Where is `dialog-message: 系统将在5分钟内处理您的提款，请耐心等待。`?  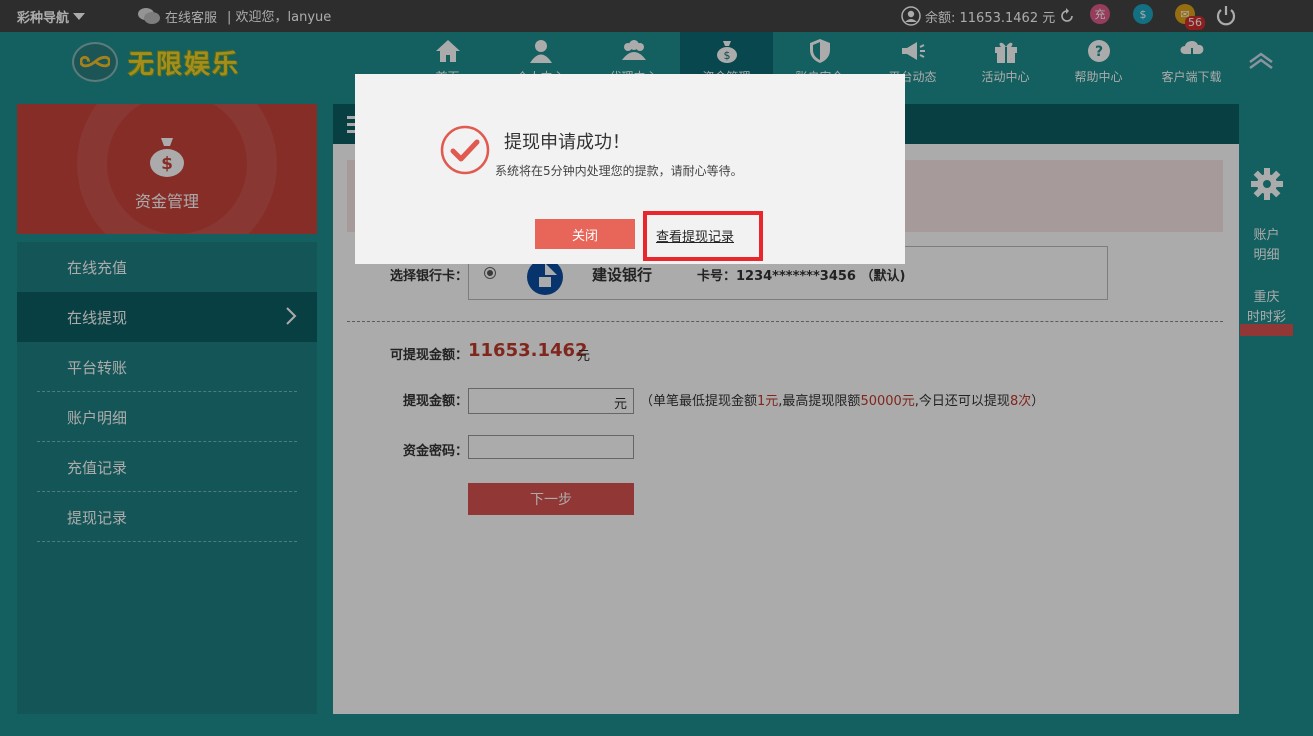
dialog-message: 系统将在5分钟内处理您的提款，请耐心等待。 is located at coordinates (619, 171).